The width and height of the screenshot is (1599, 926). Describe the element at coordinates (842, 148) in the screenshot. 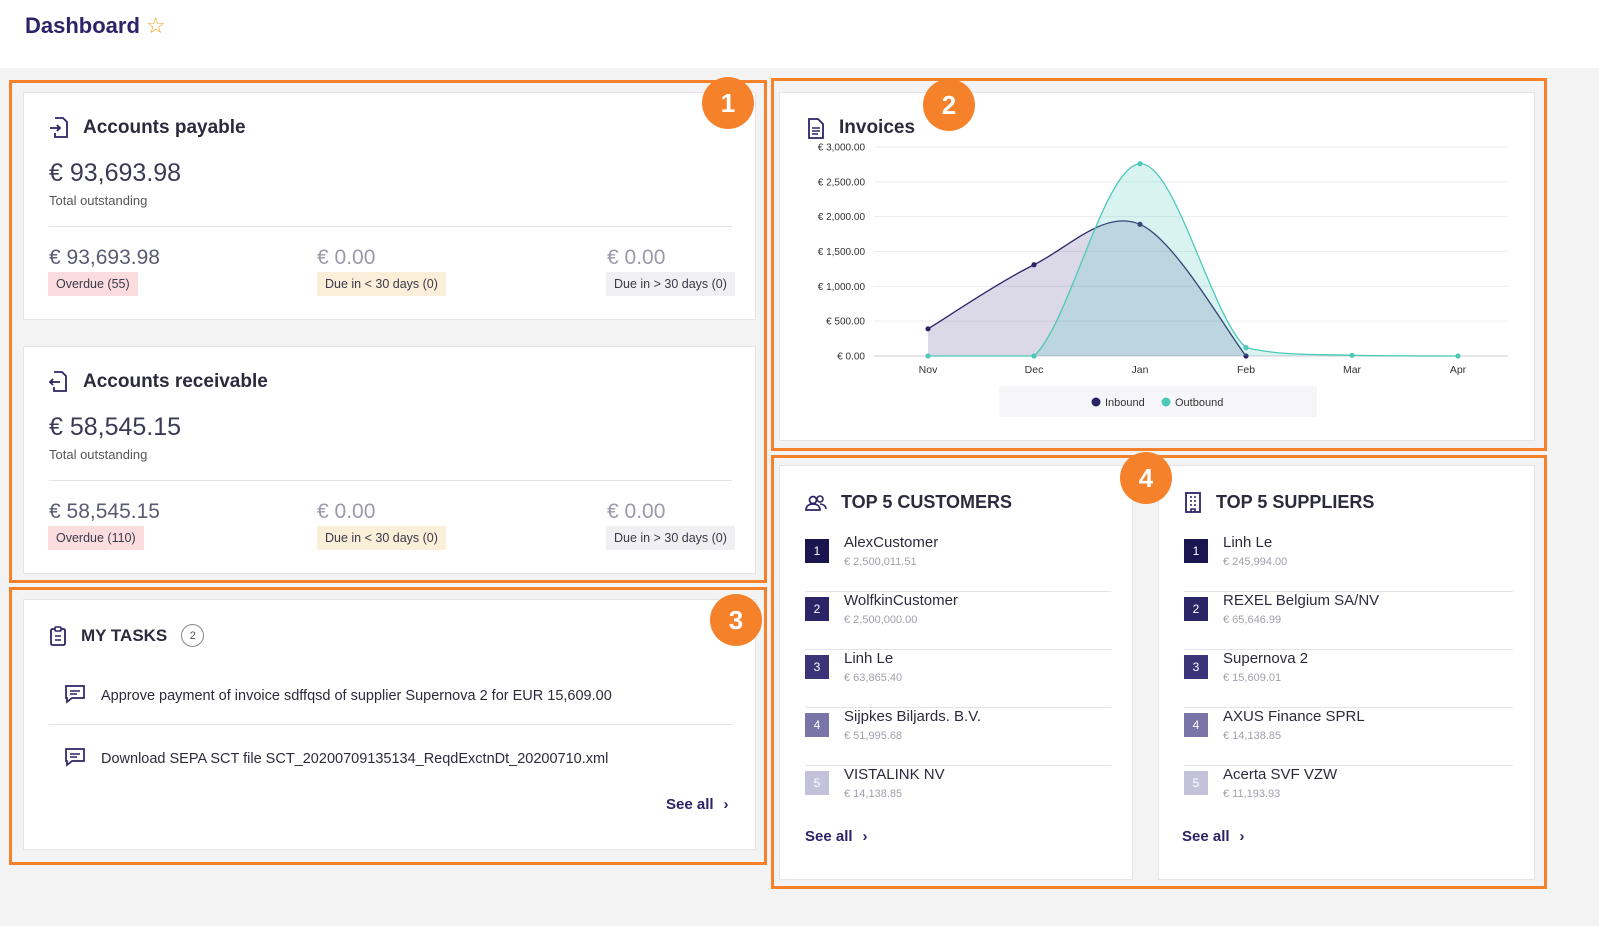

I see `y-tick-label: € 3,000.00` at that location.